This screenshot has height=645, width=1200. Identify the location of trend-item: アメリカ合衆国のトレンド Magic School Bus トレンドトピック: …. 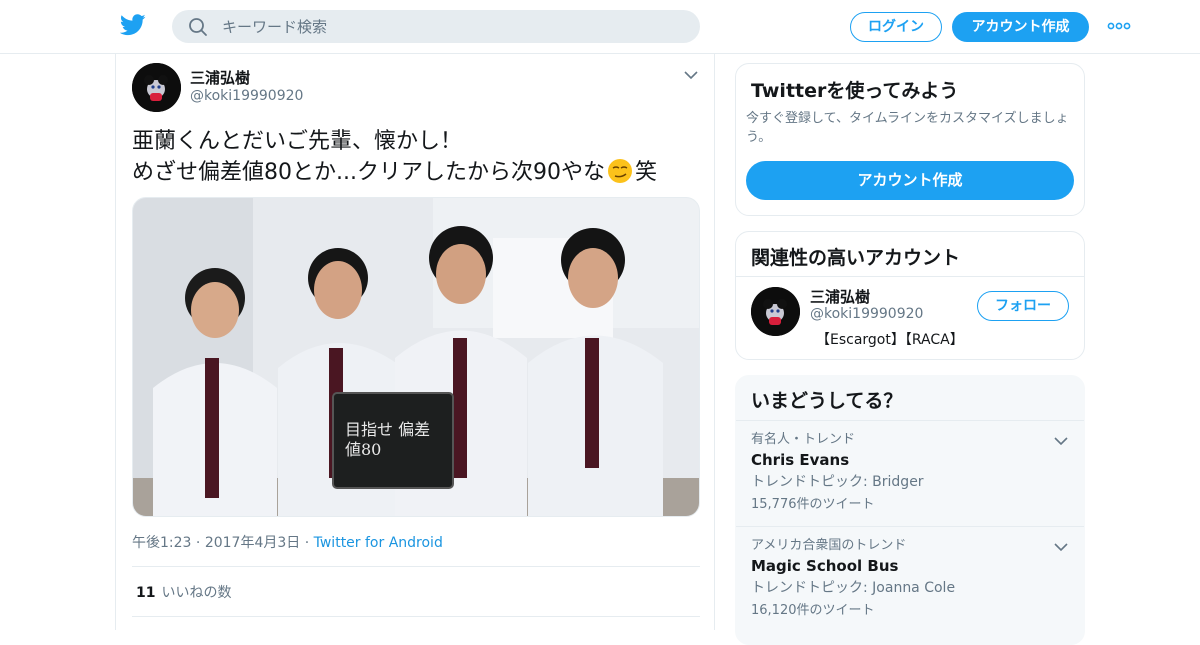
(911, 579).